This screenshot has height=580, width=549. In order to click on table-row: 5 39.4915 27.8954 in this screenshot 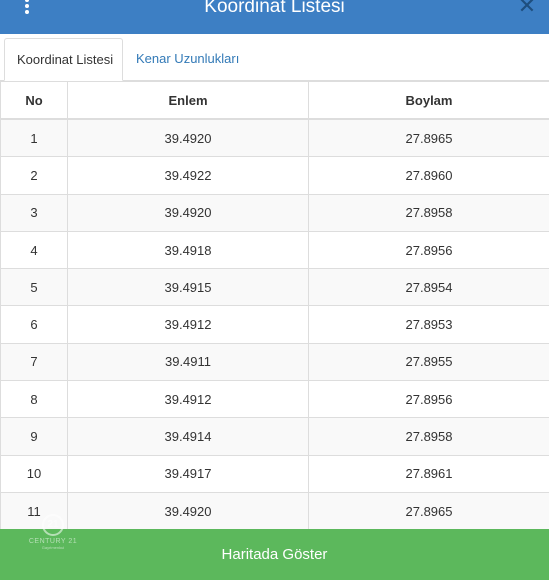, I will do `click(274, 287)`.